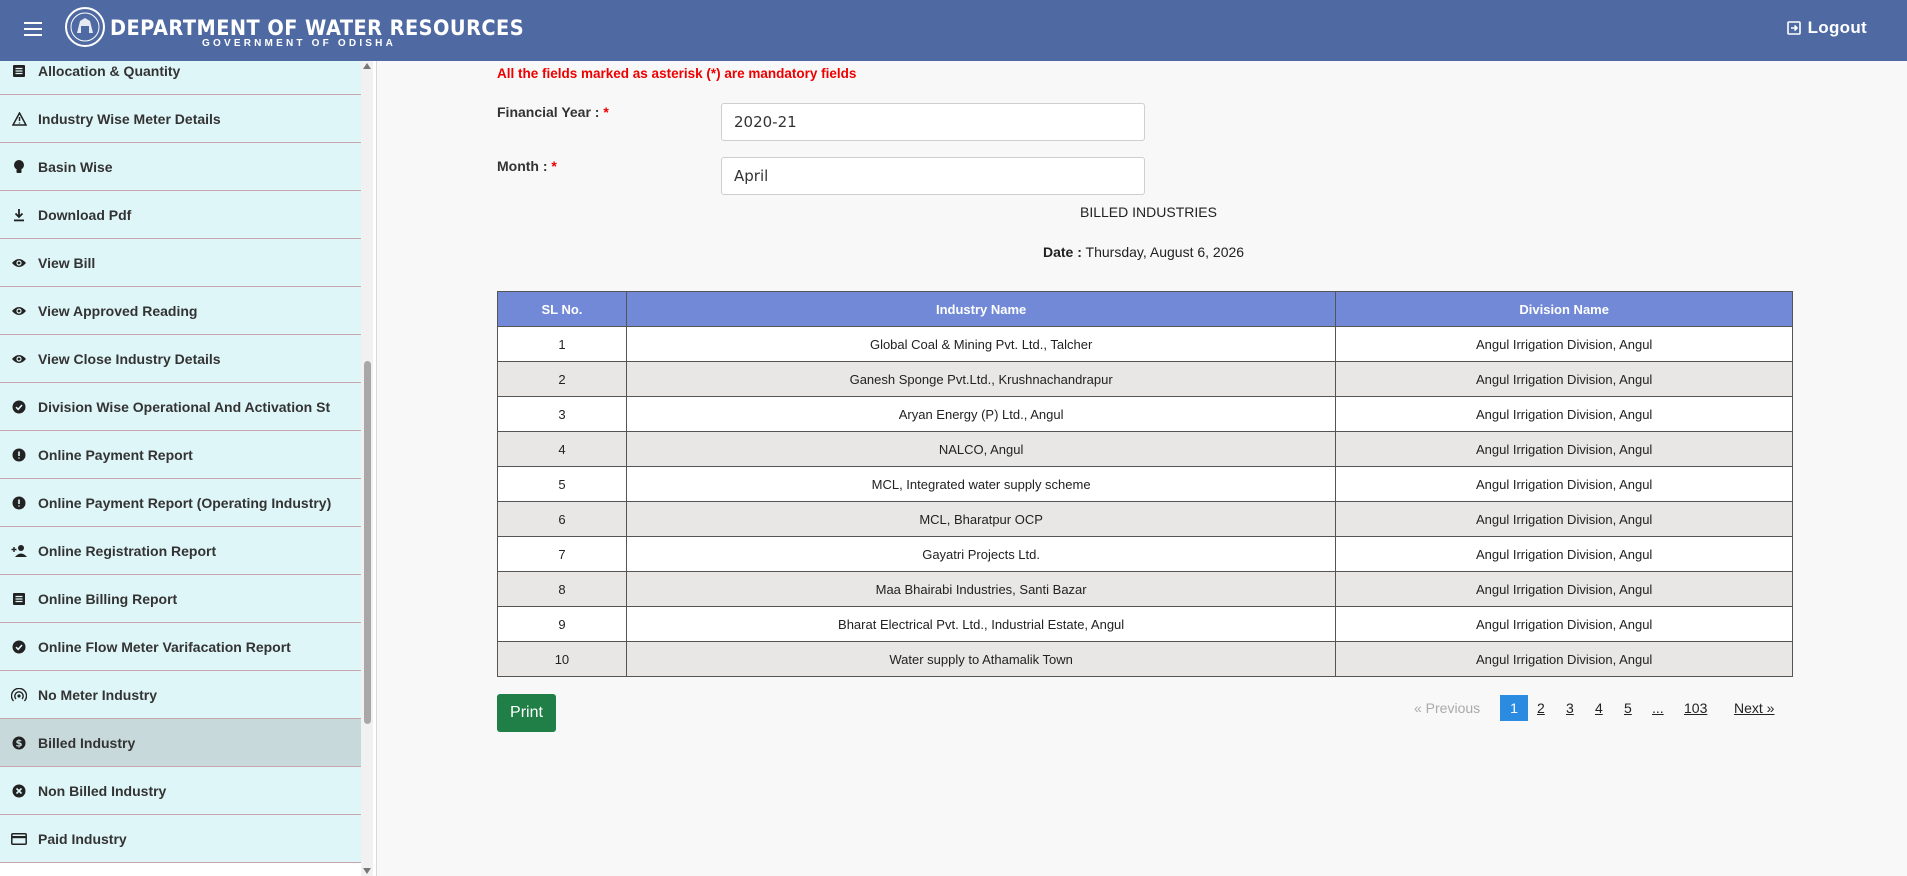 The height and width of the screenshot is (876, 1907). I want to click on sidebar-item-allocation-quantity: Allocation & Quantity, so click(180, 78).